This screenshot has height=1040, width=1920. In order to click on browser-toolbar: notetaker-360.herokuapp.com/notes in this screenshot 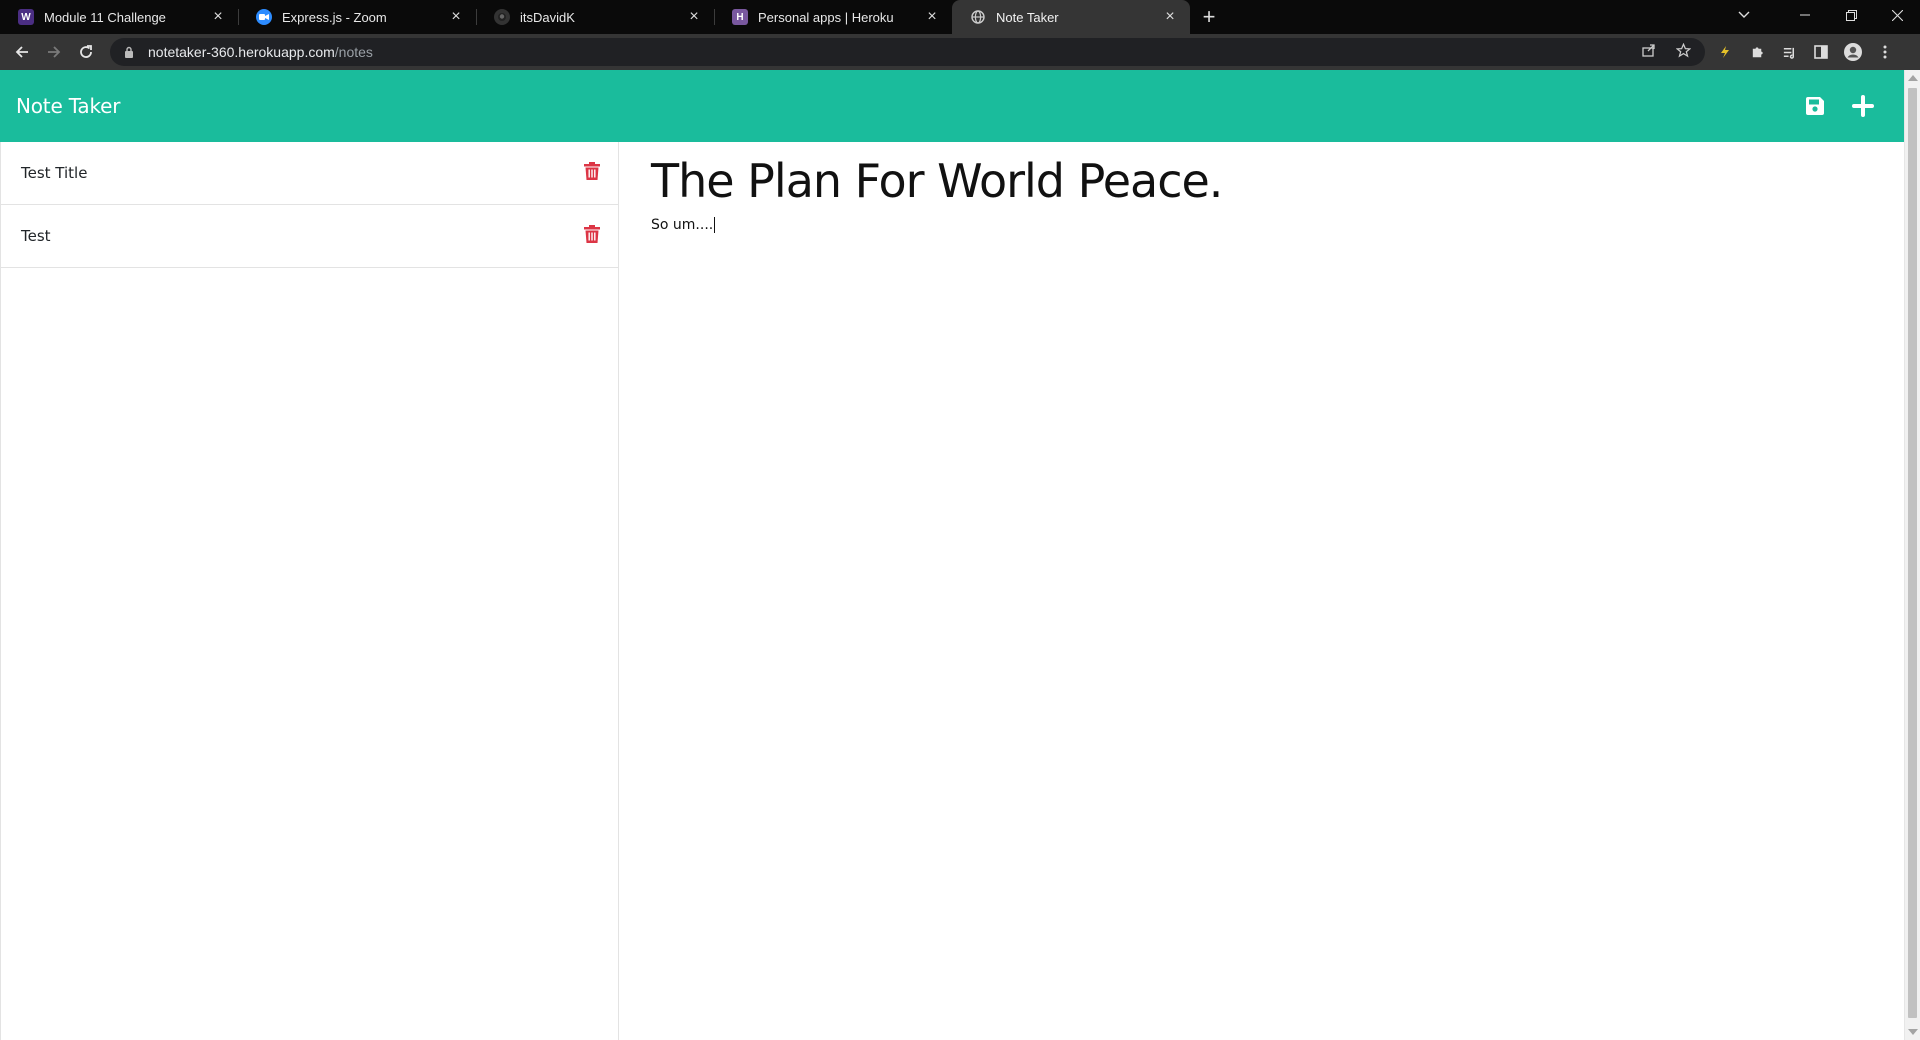, I will do `click(960, 52)`.